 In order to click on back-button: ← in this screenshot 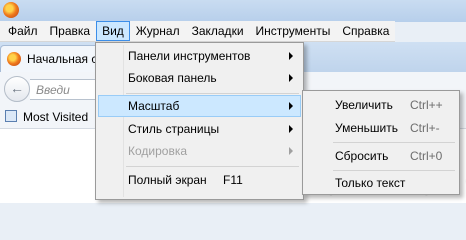, I will do `click(17, 89)`.